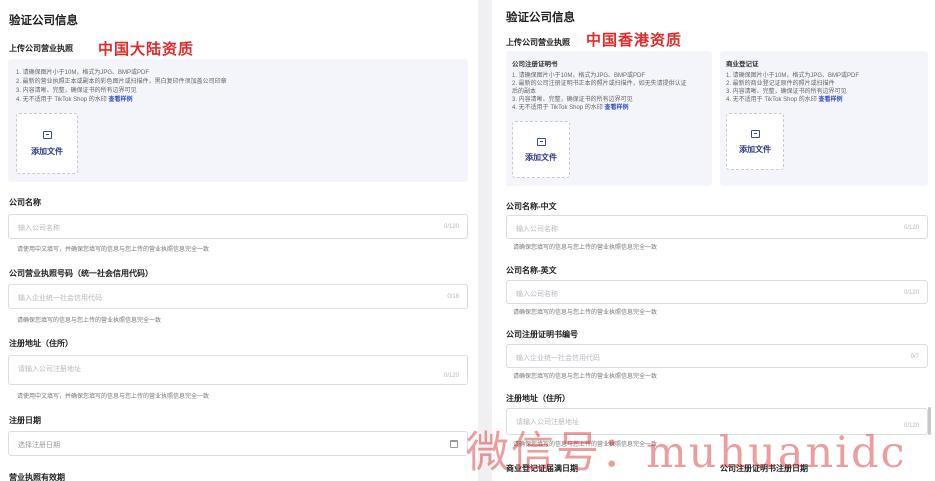 The image size is (935, 481). I want to click on reg-date-placeholder: 选择注册日期, so click(39, 445).